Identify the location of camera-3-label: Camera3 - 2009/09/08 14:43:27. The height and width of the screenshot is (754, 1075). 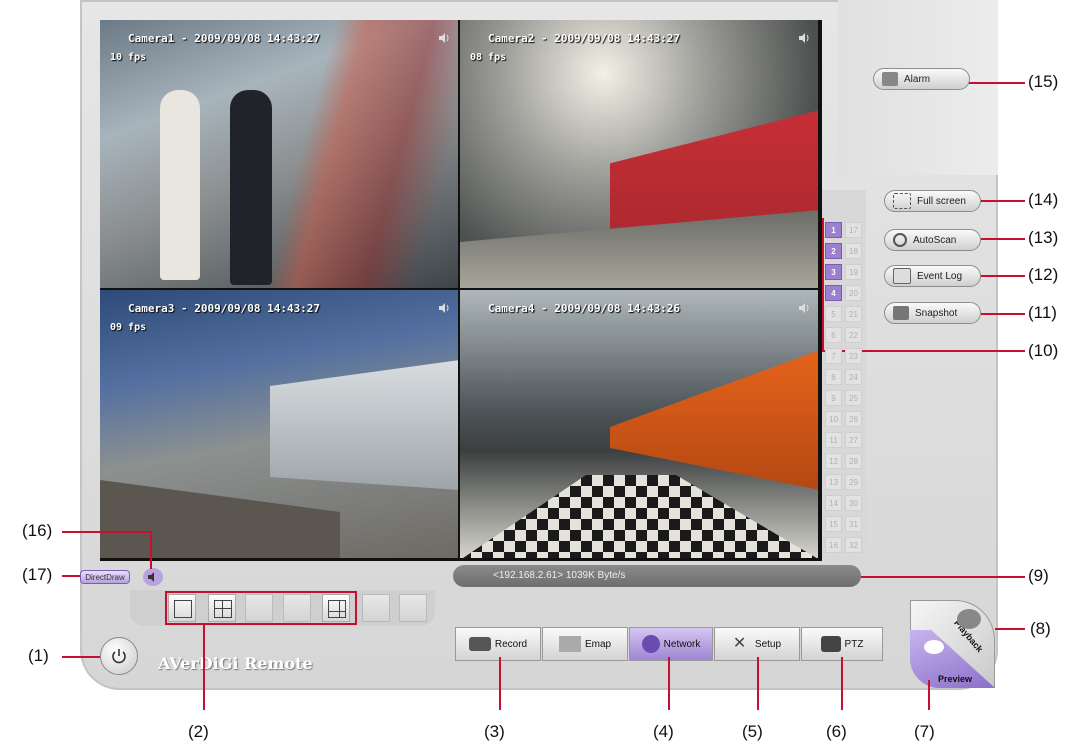
(224, 308).